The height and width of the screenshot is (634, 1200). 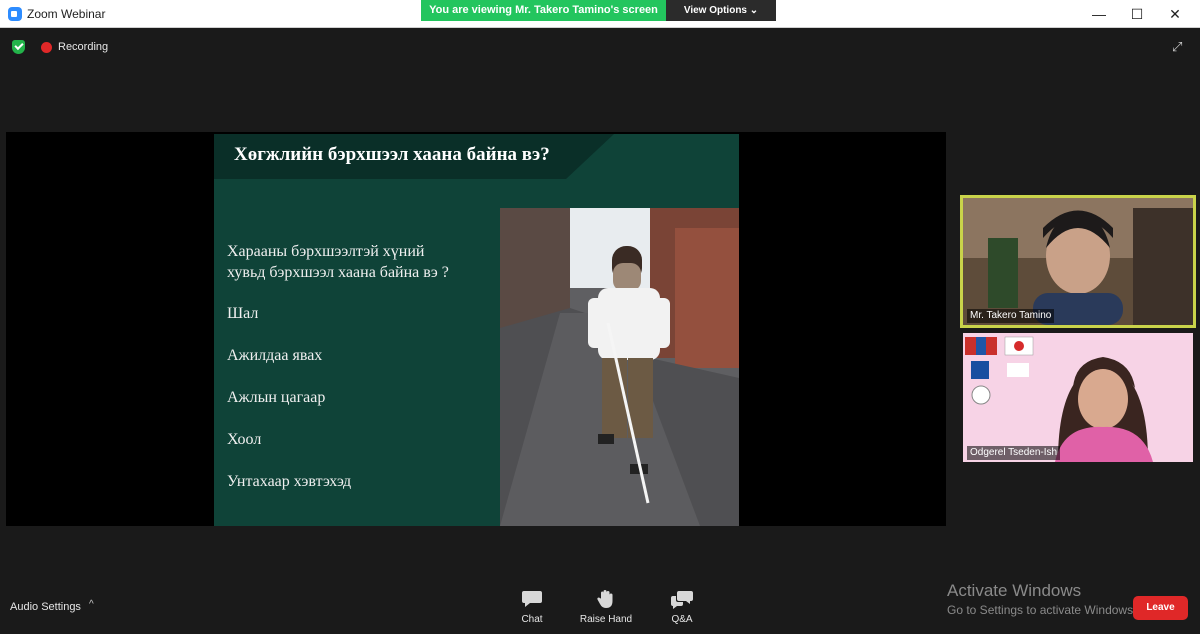 What do you see at coordinates (66, 14) in the screenshot?
I see `window-title: Zoom Webinar` at bounding box center [66, 14].